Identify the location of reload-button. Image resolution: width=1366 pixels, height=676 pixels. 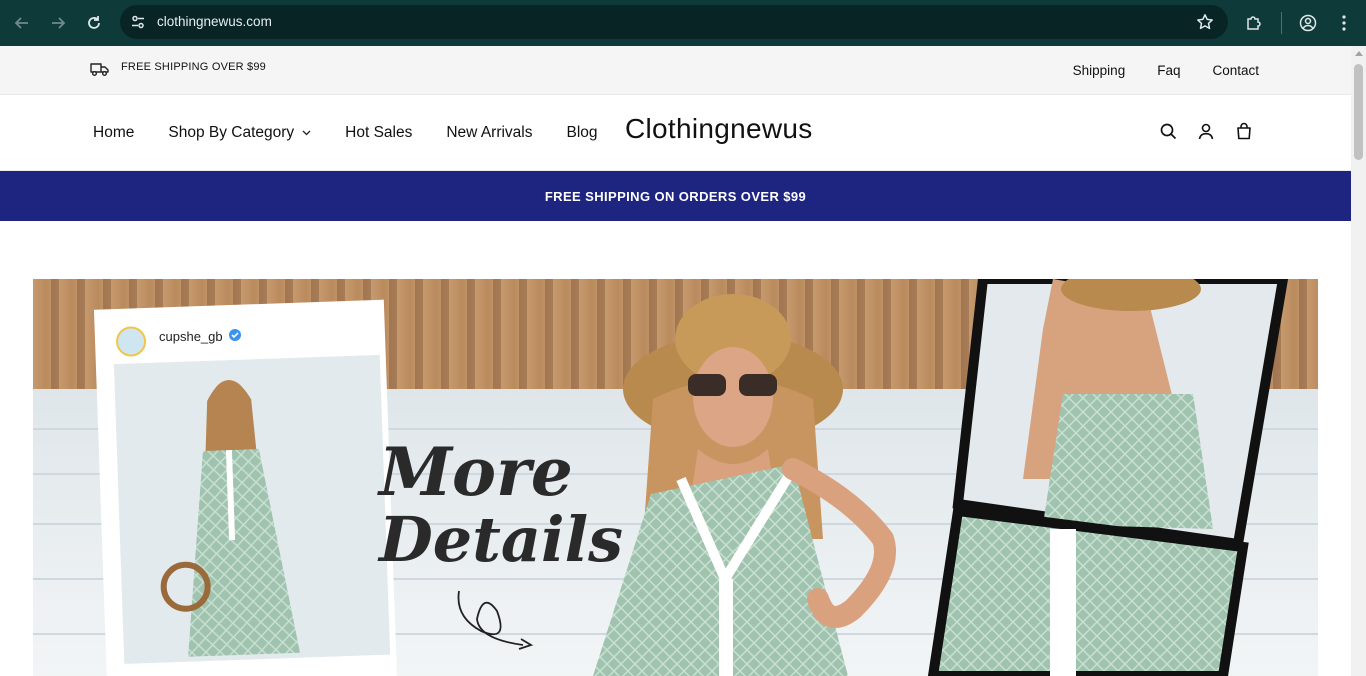
(94, 23).